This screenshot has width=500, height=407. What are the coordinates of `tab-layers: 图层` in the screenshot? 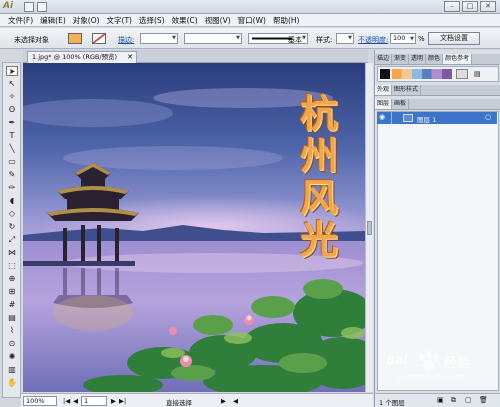 It's located at (384, 104).